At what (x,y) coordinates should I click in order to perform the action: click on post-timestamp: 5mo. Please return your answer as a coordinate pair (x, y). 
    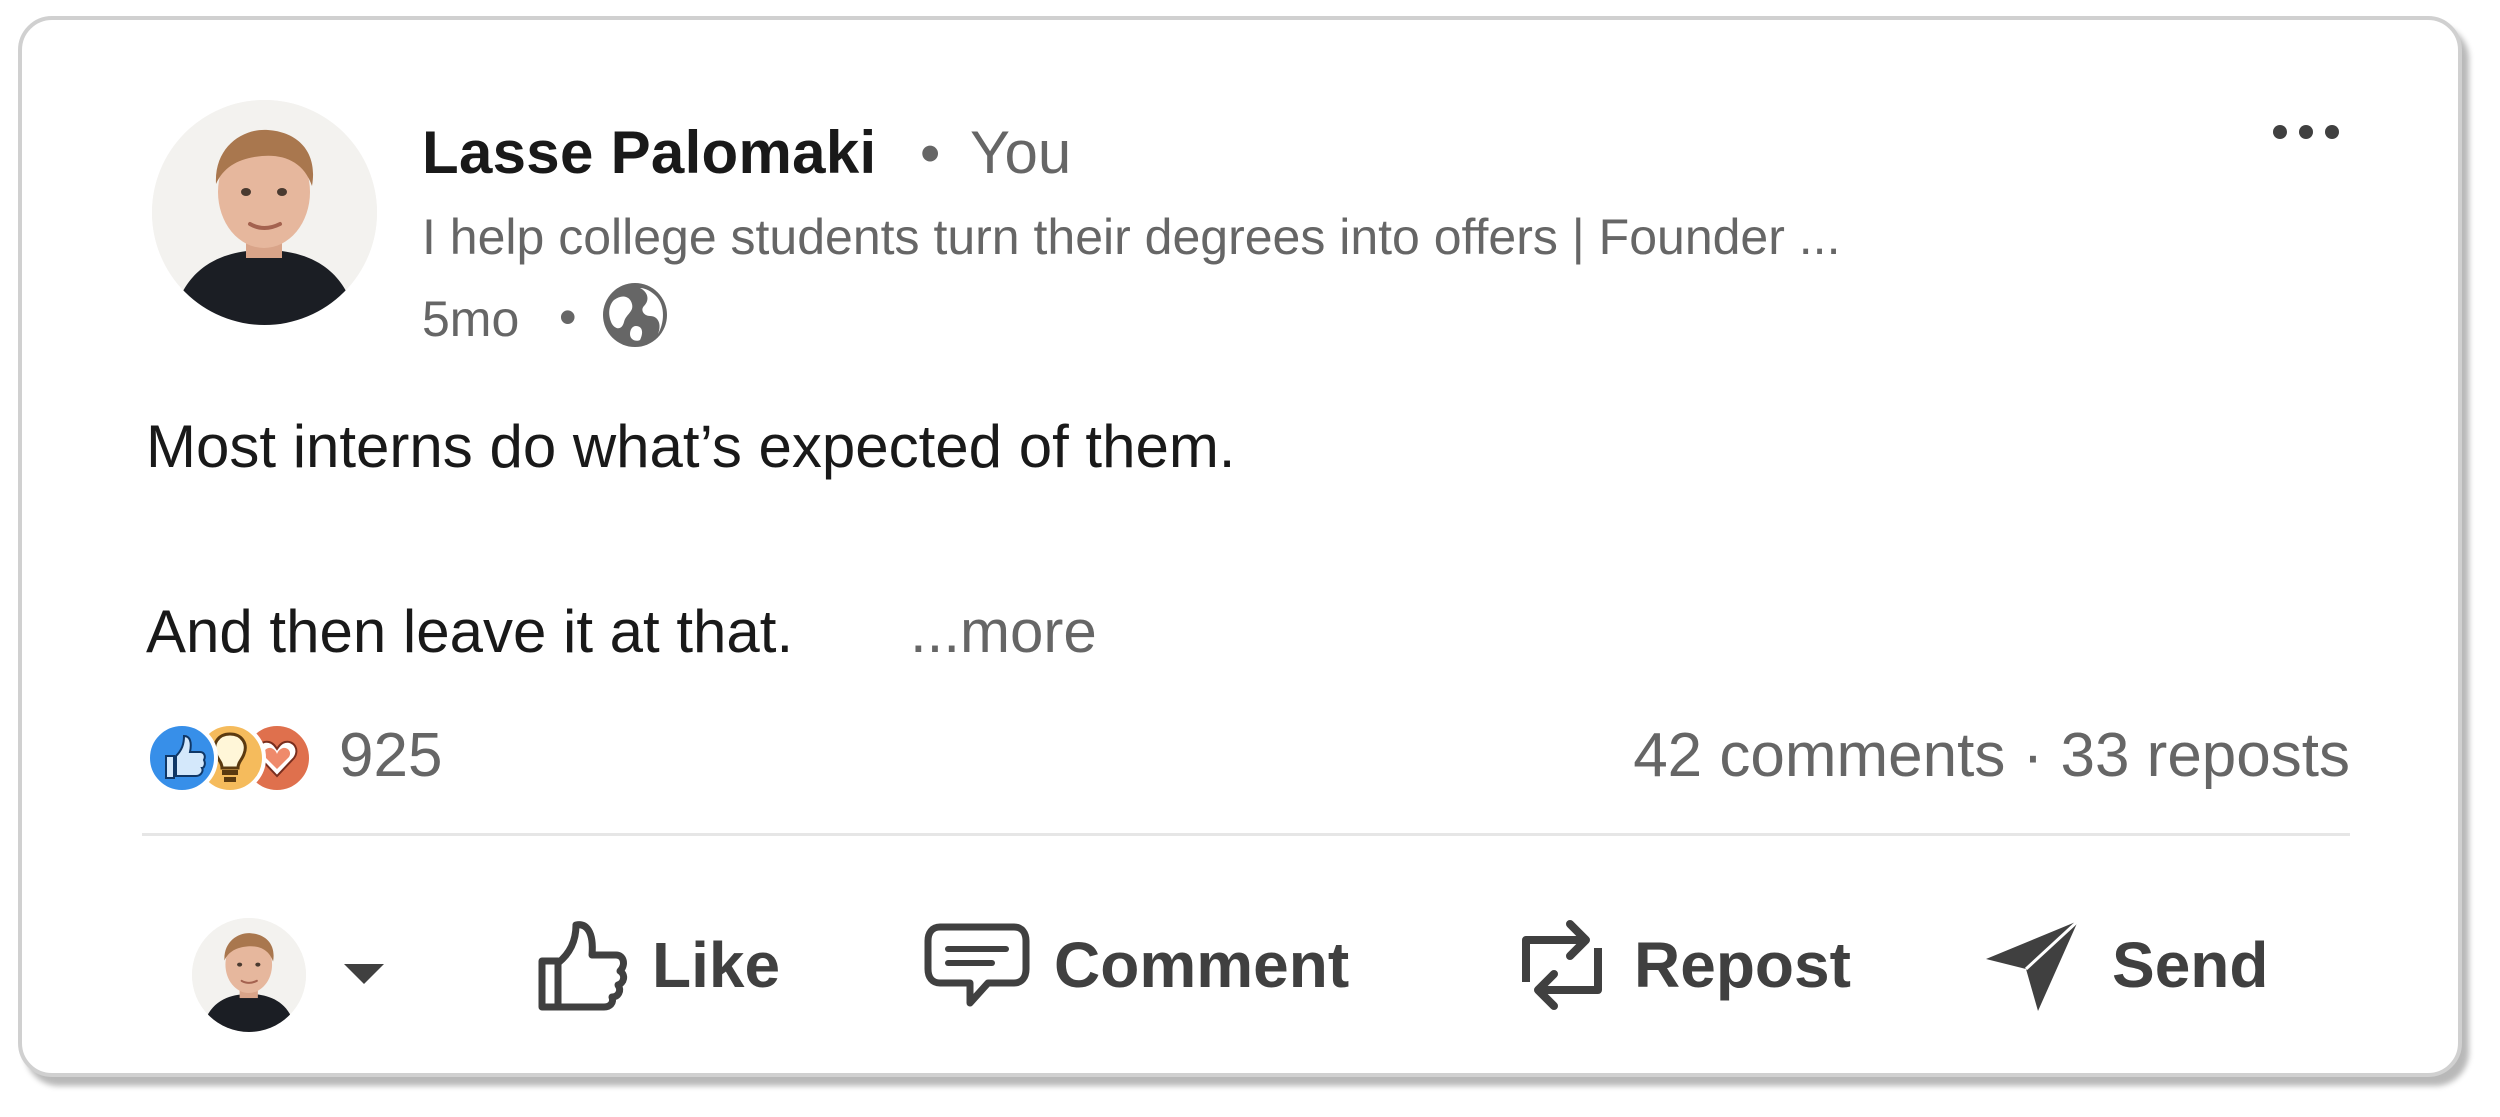
    Looking at the image, I should click on (471, 319).